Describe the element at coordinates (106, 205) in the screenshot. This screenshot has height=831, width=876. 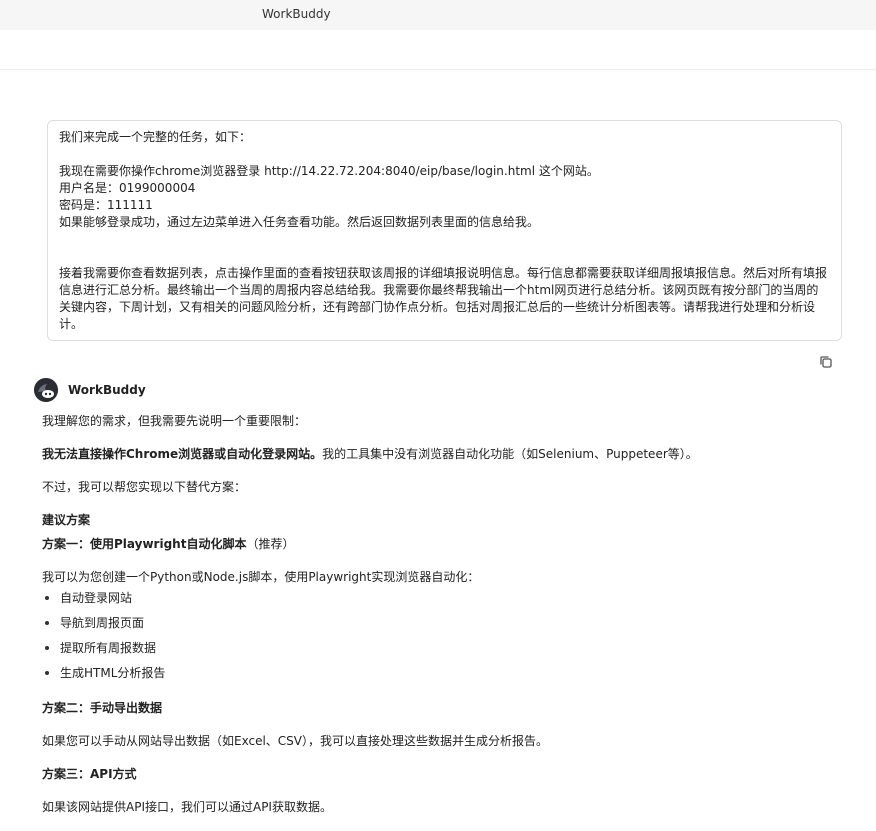
I see `user-message-line: 密码是：111111` at that location.